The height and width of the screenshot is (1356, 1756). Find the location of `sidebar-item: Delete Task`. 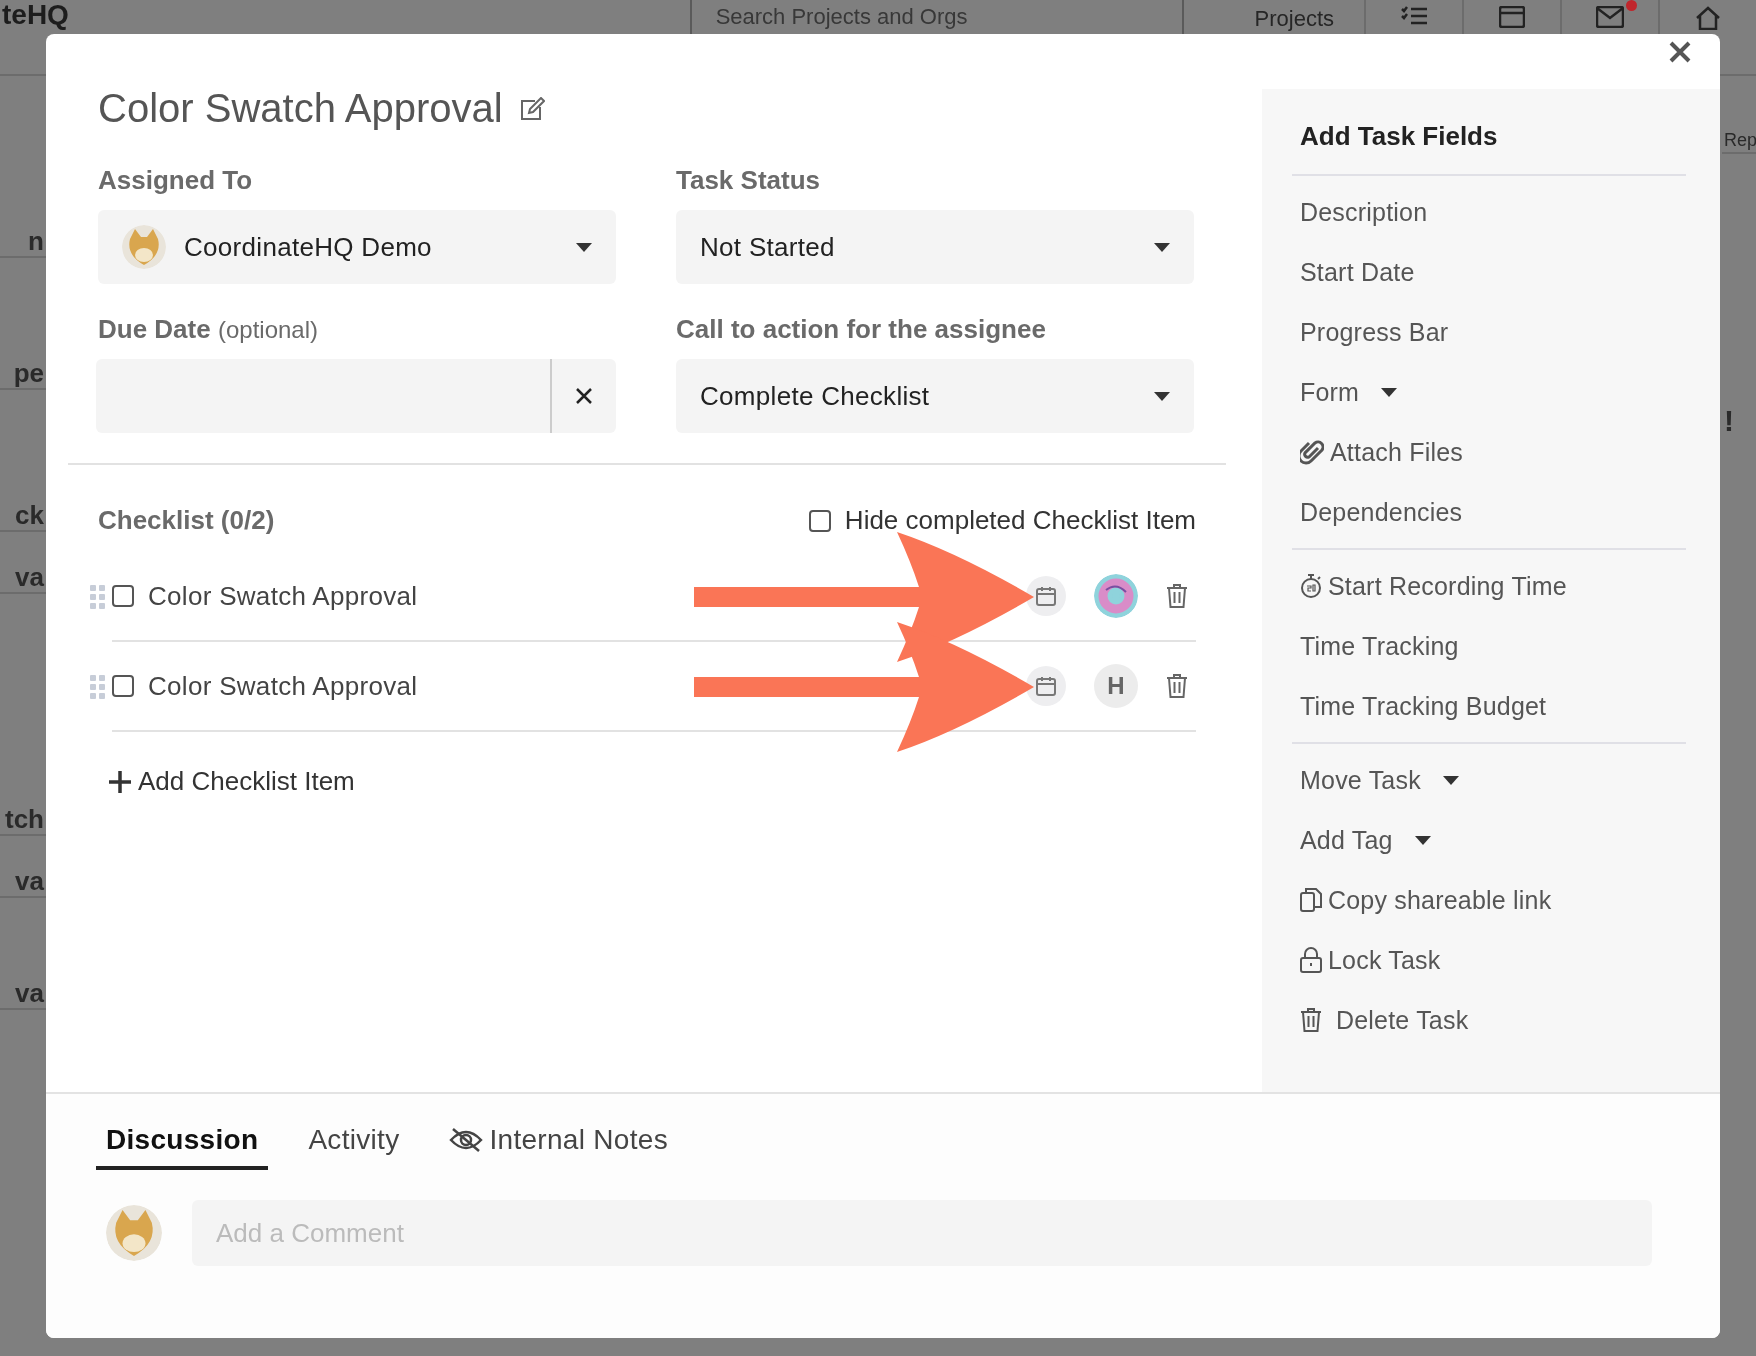

sidebar-item: Delete Task is located at coordinates (1489, 1020).